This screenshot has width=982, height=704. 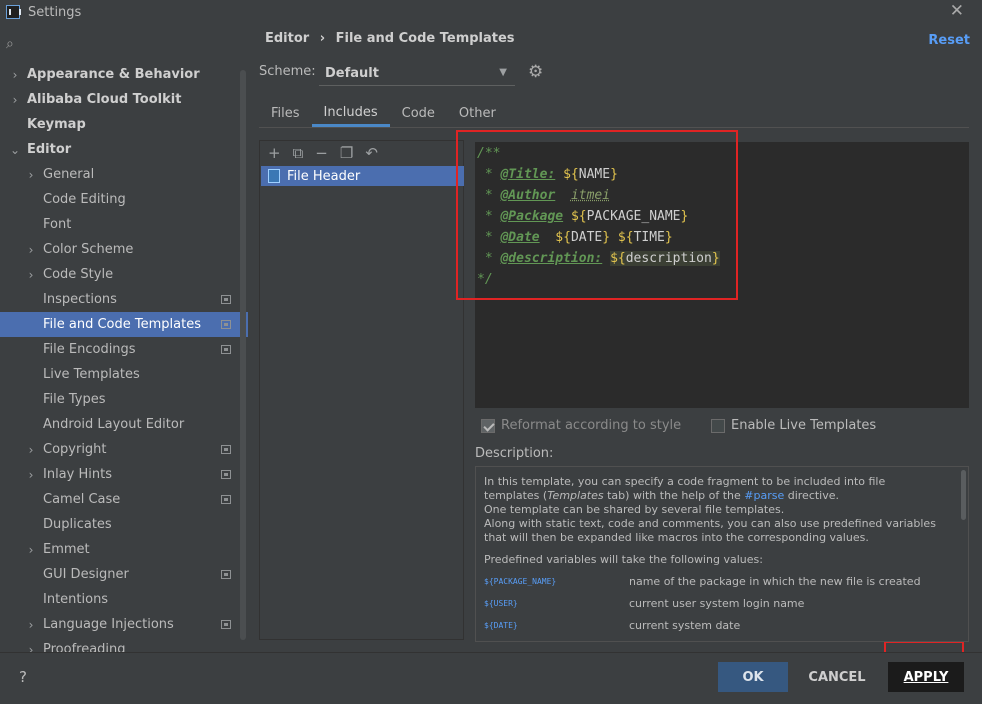 What do you see at coordinates (23, 677) in the screenshot?
I see `help-button: ?` at bounding box center [23, 677].